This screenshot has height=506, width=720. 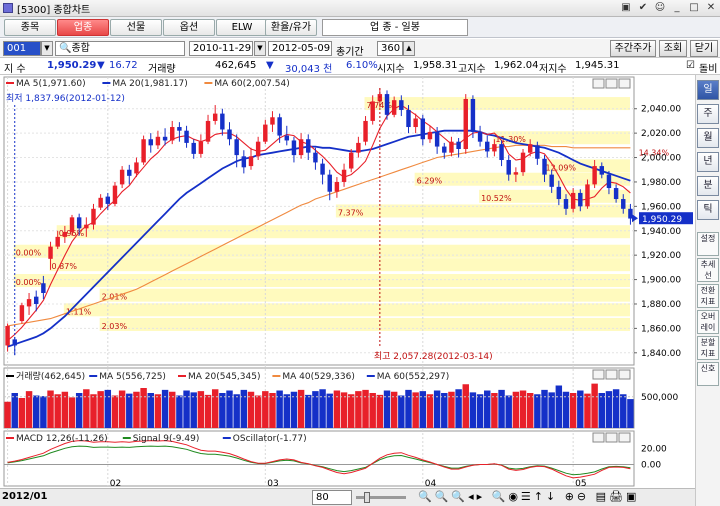 What do you see at coordinates (651, 466) in the screenshot?
I see `macd-axis-label: 0.00` at bounding box center [651, 466].